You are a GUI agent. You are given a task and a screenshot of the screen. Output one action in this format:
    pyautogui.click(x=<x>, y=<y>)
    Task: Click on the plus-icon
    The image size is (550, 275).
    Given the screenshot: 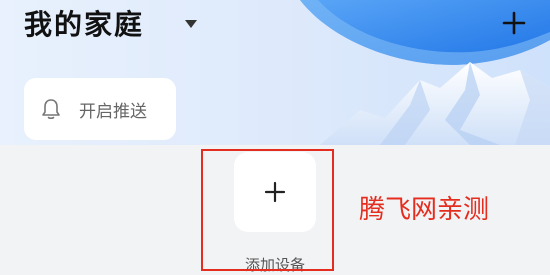 What is the action you would take?
    pyautogui.click(x=514, y=23)
    